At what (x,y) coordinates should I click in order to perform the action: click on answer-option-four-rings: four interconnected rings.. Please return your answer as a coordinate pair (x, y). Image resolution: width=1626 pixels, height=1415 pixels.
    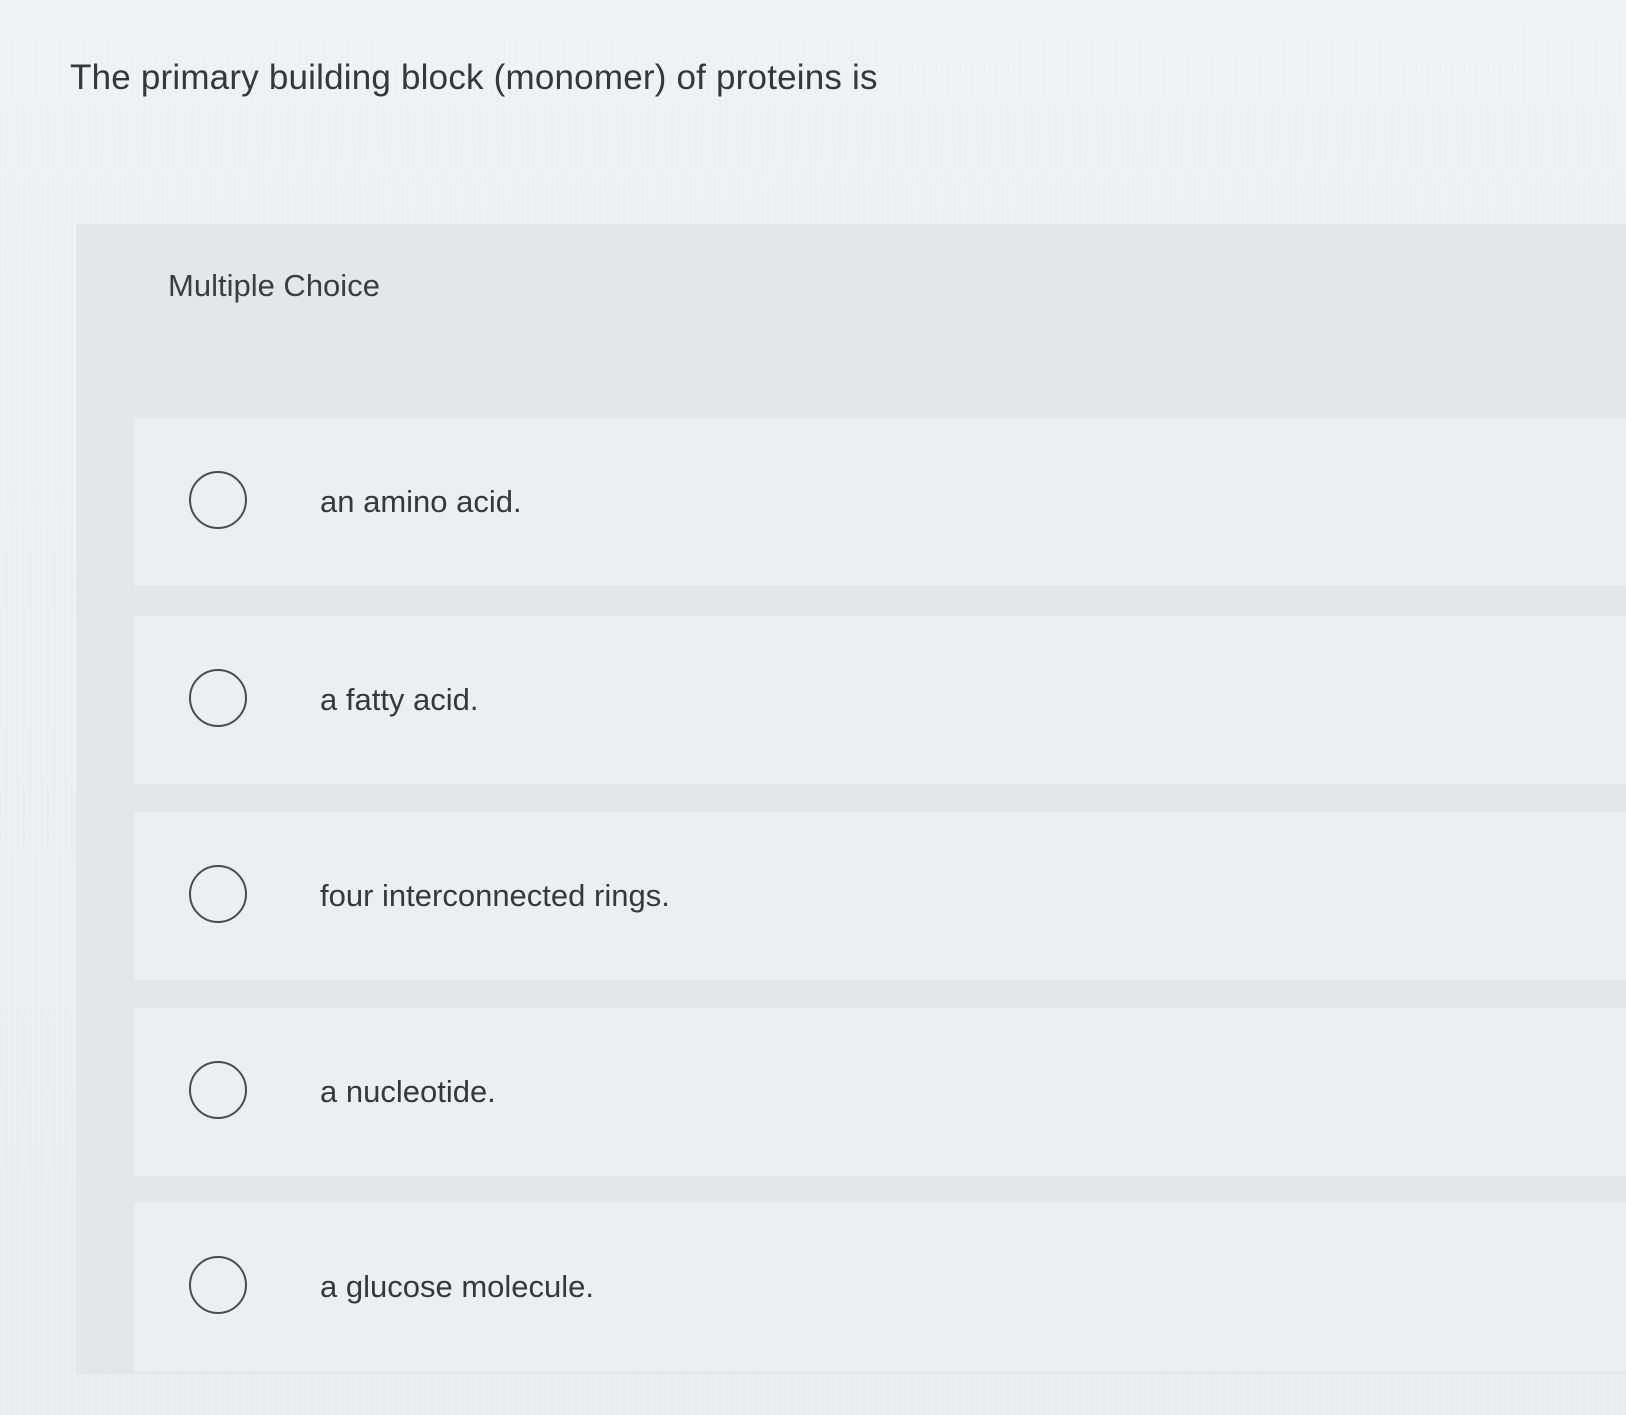
    Looking at the image, I should click on (880, 896).